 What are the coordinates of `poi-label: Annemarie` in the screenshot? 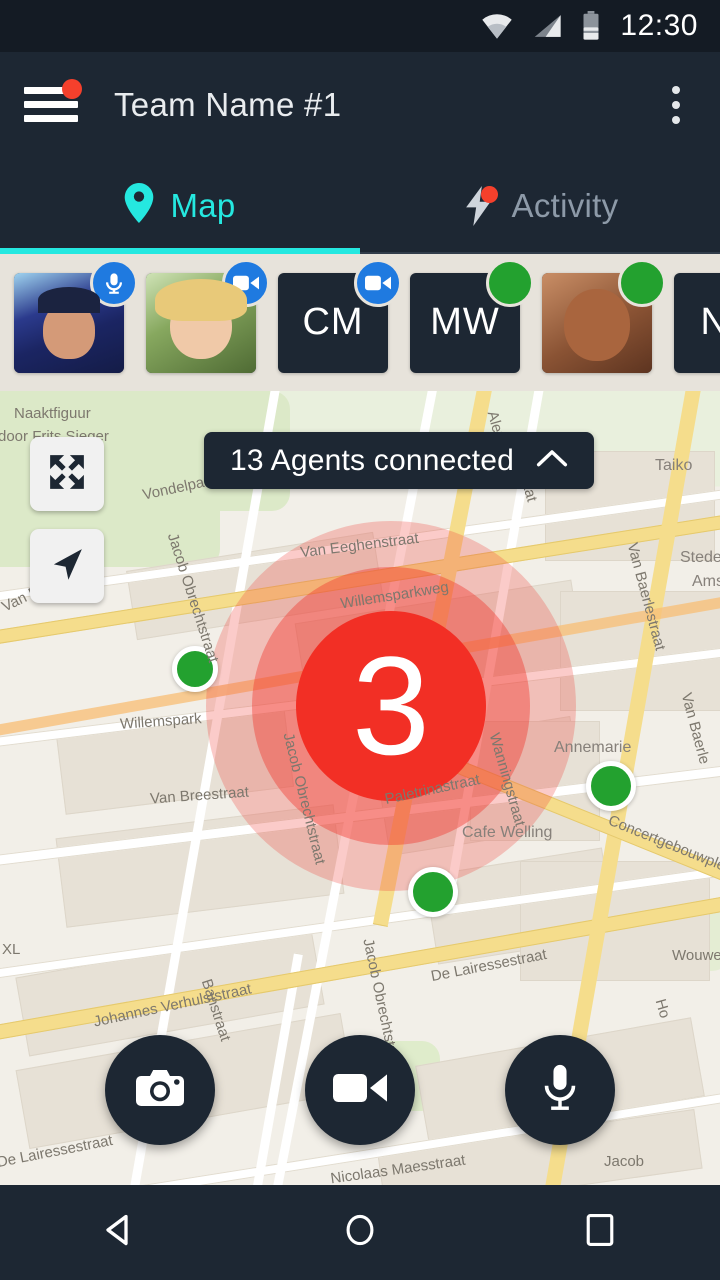 It's located at (593, 747).